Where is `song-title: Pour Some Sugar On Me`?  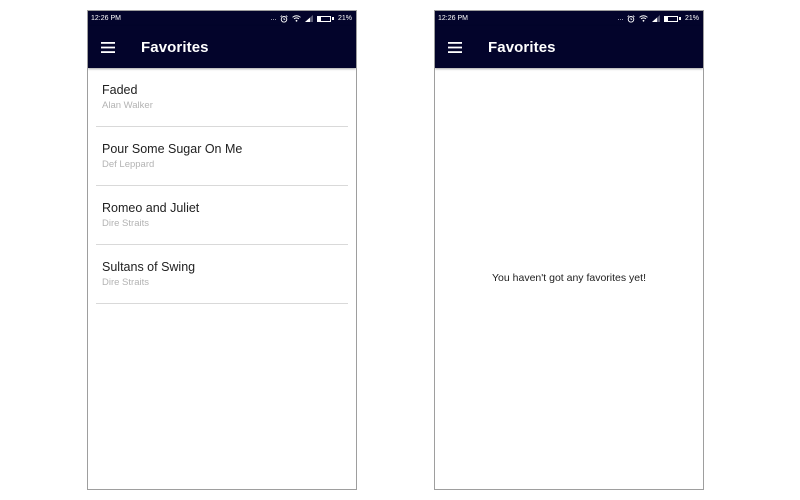 song-title: Pour Some Sugar On Me is located at coordinates (172, 149).